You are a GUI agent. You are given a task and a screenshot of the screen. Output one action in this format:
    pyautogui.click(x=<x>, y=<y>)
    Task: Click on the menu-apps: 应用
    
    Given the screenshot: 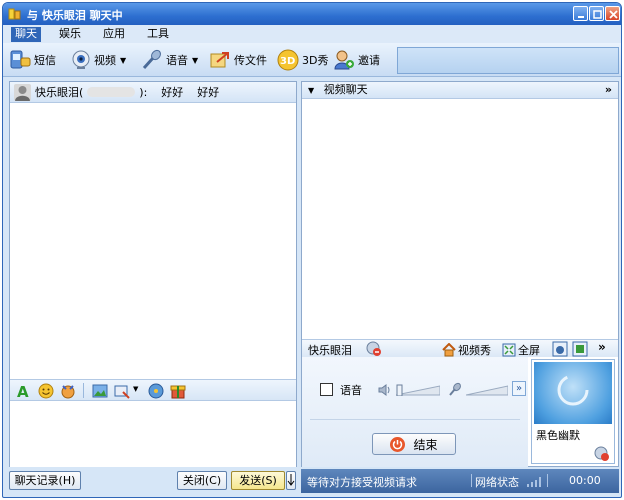 What is the action you would take?
    pyautogui.click(x=114, y=34)
    